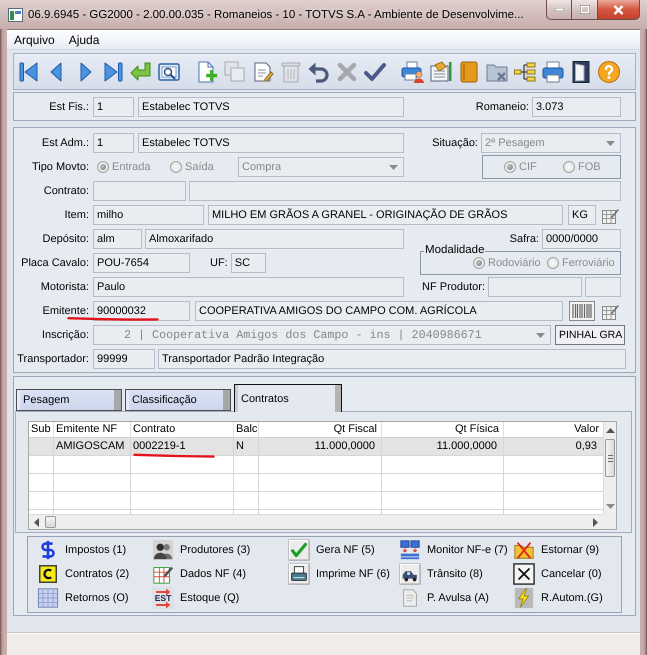 This screenshot has height=655, width=647. I want to click on radio-label: FOB, so click(589, 167).